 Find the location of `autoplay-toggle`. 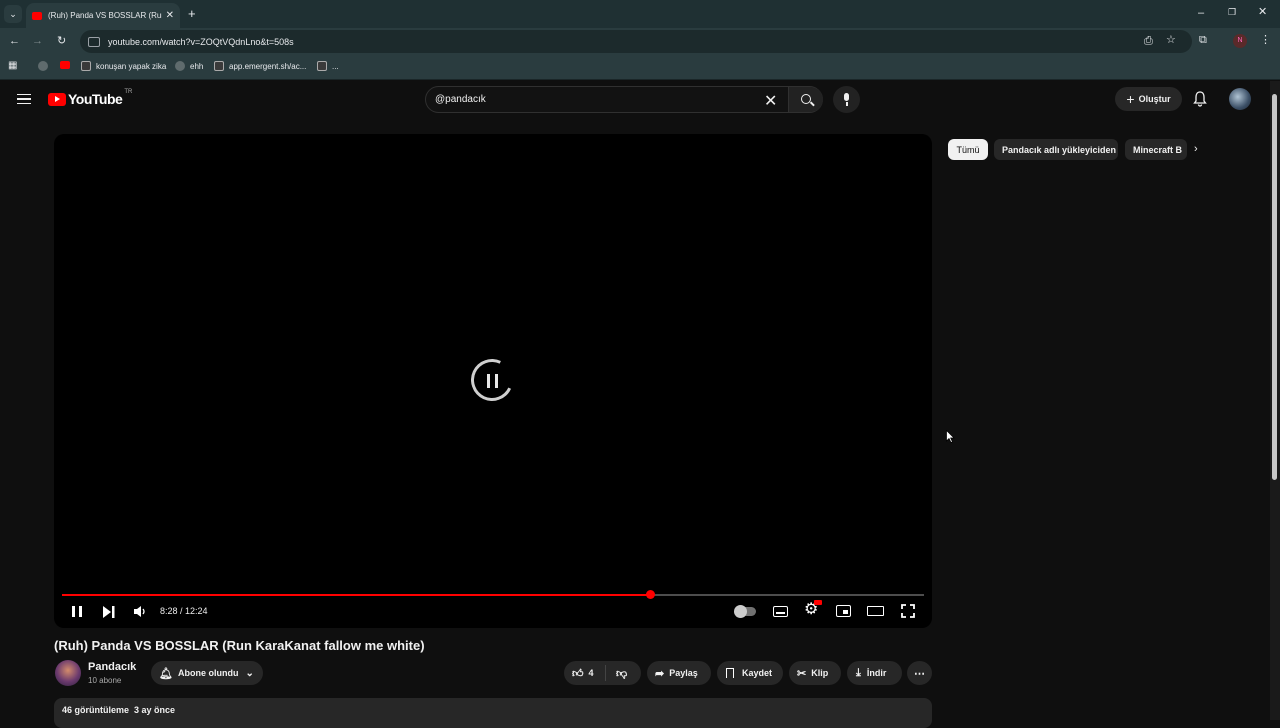

autoplay-toggle is located at coordinates (745, 611).